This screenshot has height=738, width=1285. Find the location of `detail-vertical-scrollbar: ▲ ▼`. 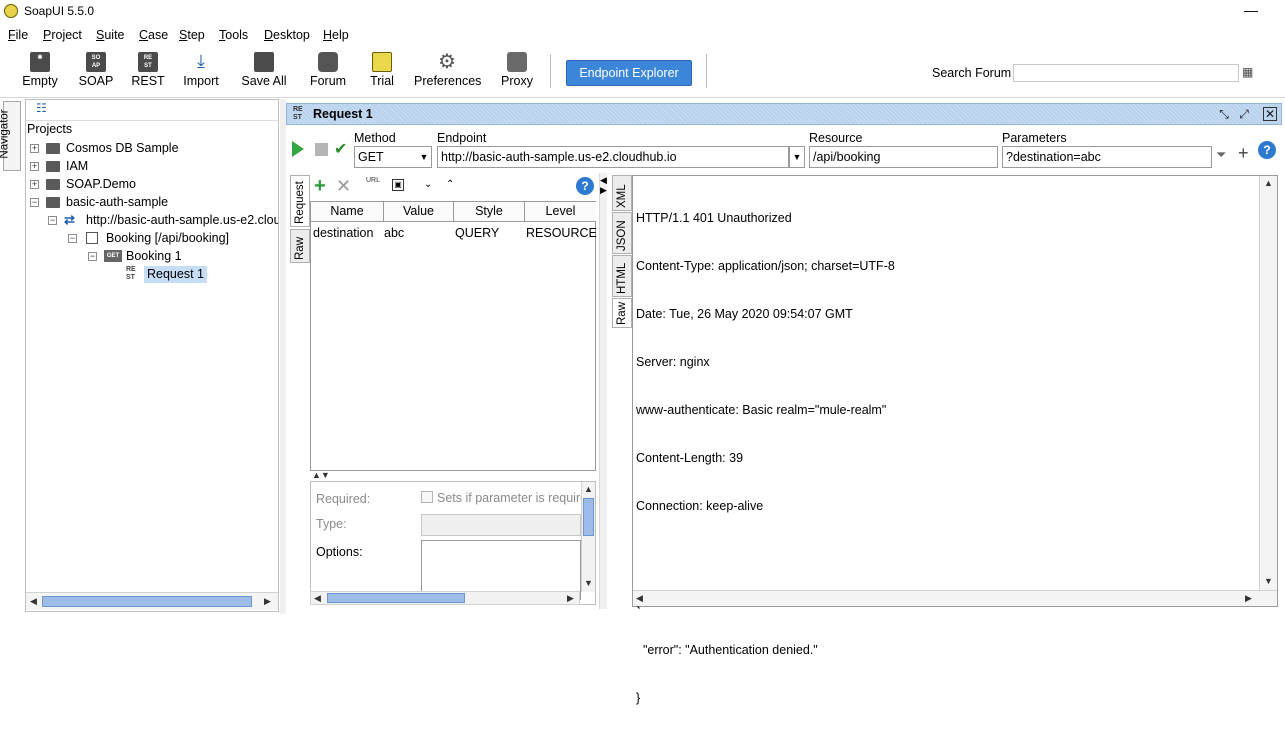

detail-vertical-scrollbar: ▲ ▼ is located at coordinates (588, 537).